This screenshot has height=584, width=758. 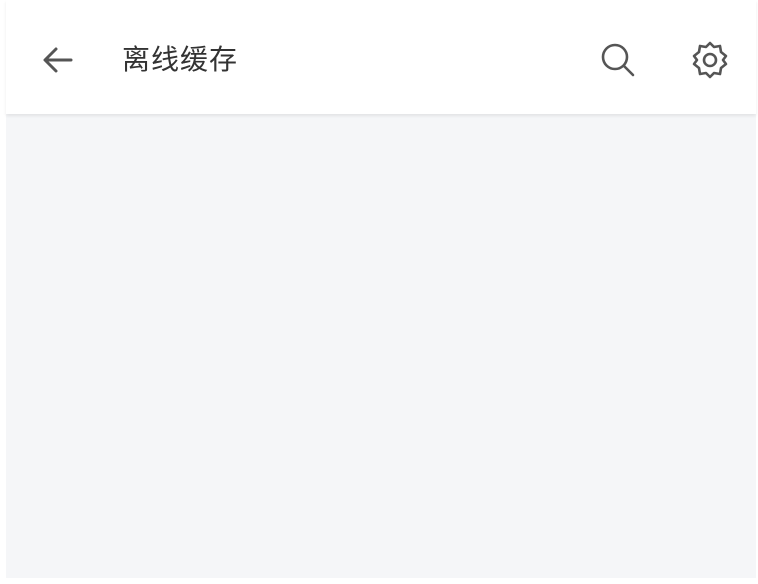 What do you see at coordinates (180, 59) in the screenshot?
I see `page-title: 离线缓存` at bounding box center [180, 59].